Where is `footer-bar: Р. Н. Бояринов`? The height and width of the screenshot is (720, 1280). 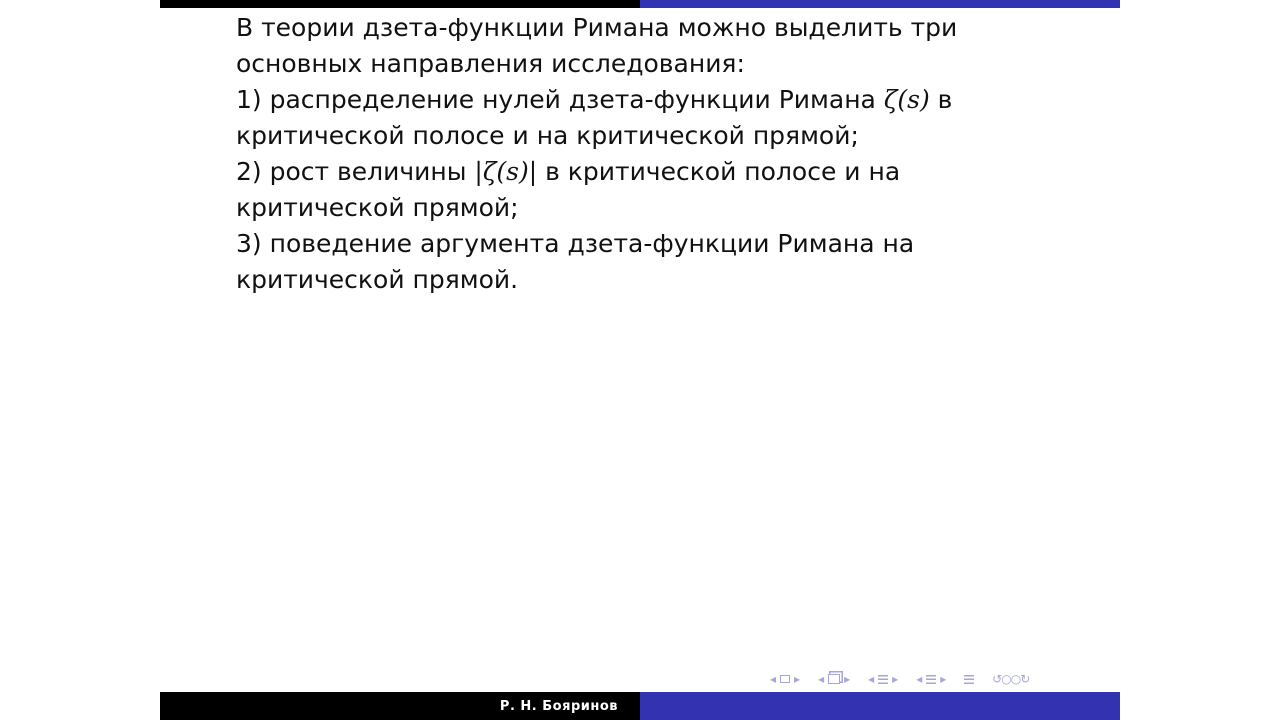
footer-bar: Р. Н. Бояринов is located at coordinates (640, 706).